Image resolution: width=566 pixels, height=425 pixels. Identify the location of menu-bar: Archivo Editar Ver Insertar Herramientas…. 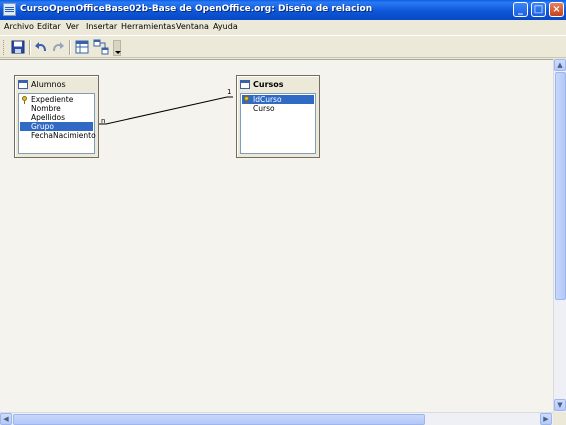
(283, 27).